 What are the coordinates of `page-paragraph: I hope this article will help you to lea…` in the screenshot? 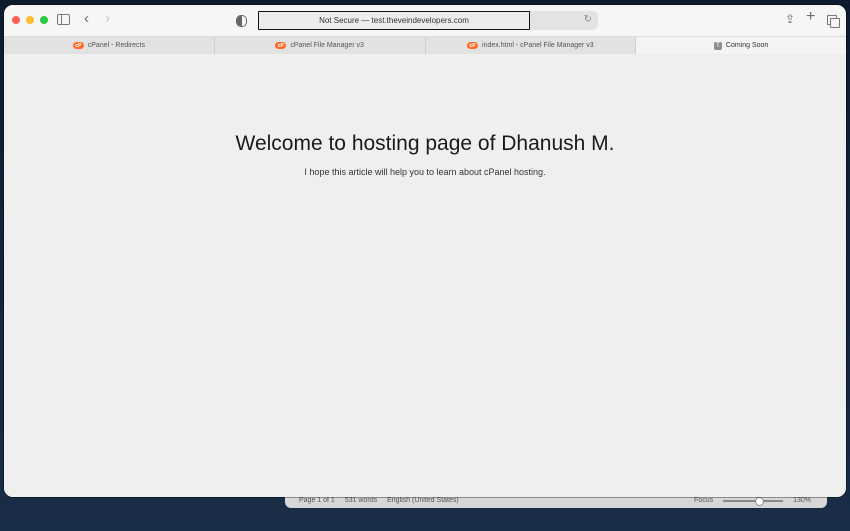 It's located at (425, 172).